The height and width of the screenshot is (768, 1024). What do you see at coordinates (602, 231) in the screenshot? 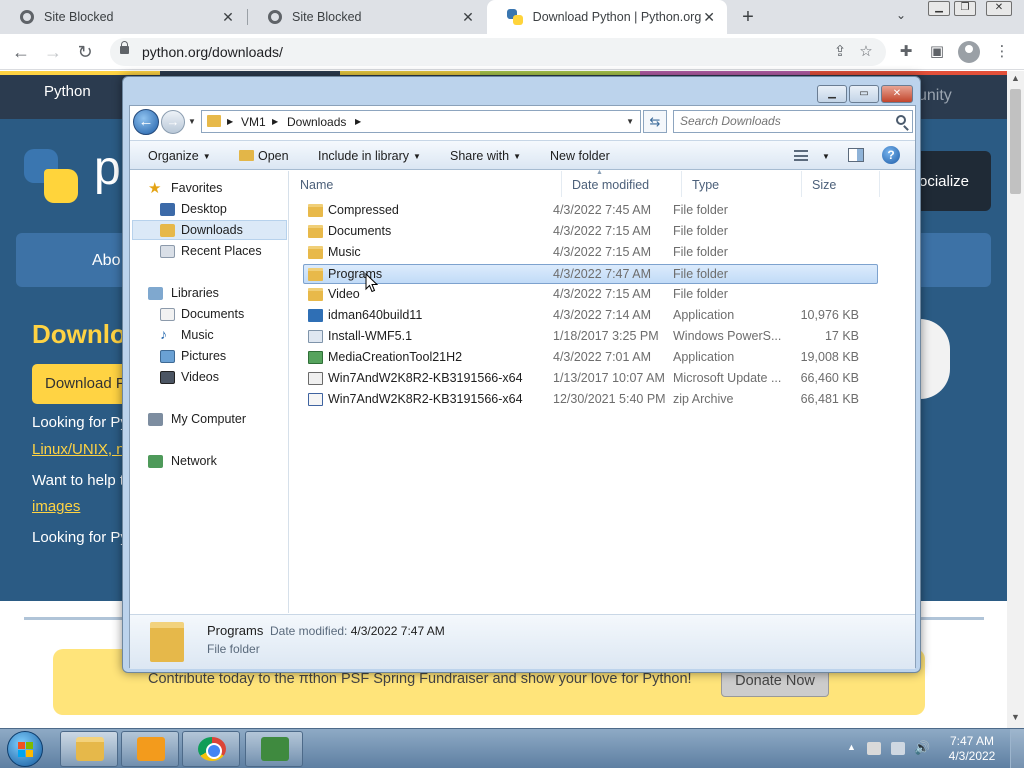
I see `file-date: 4/3/2022 7:15 AM` at bounding box center [602, 231].